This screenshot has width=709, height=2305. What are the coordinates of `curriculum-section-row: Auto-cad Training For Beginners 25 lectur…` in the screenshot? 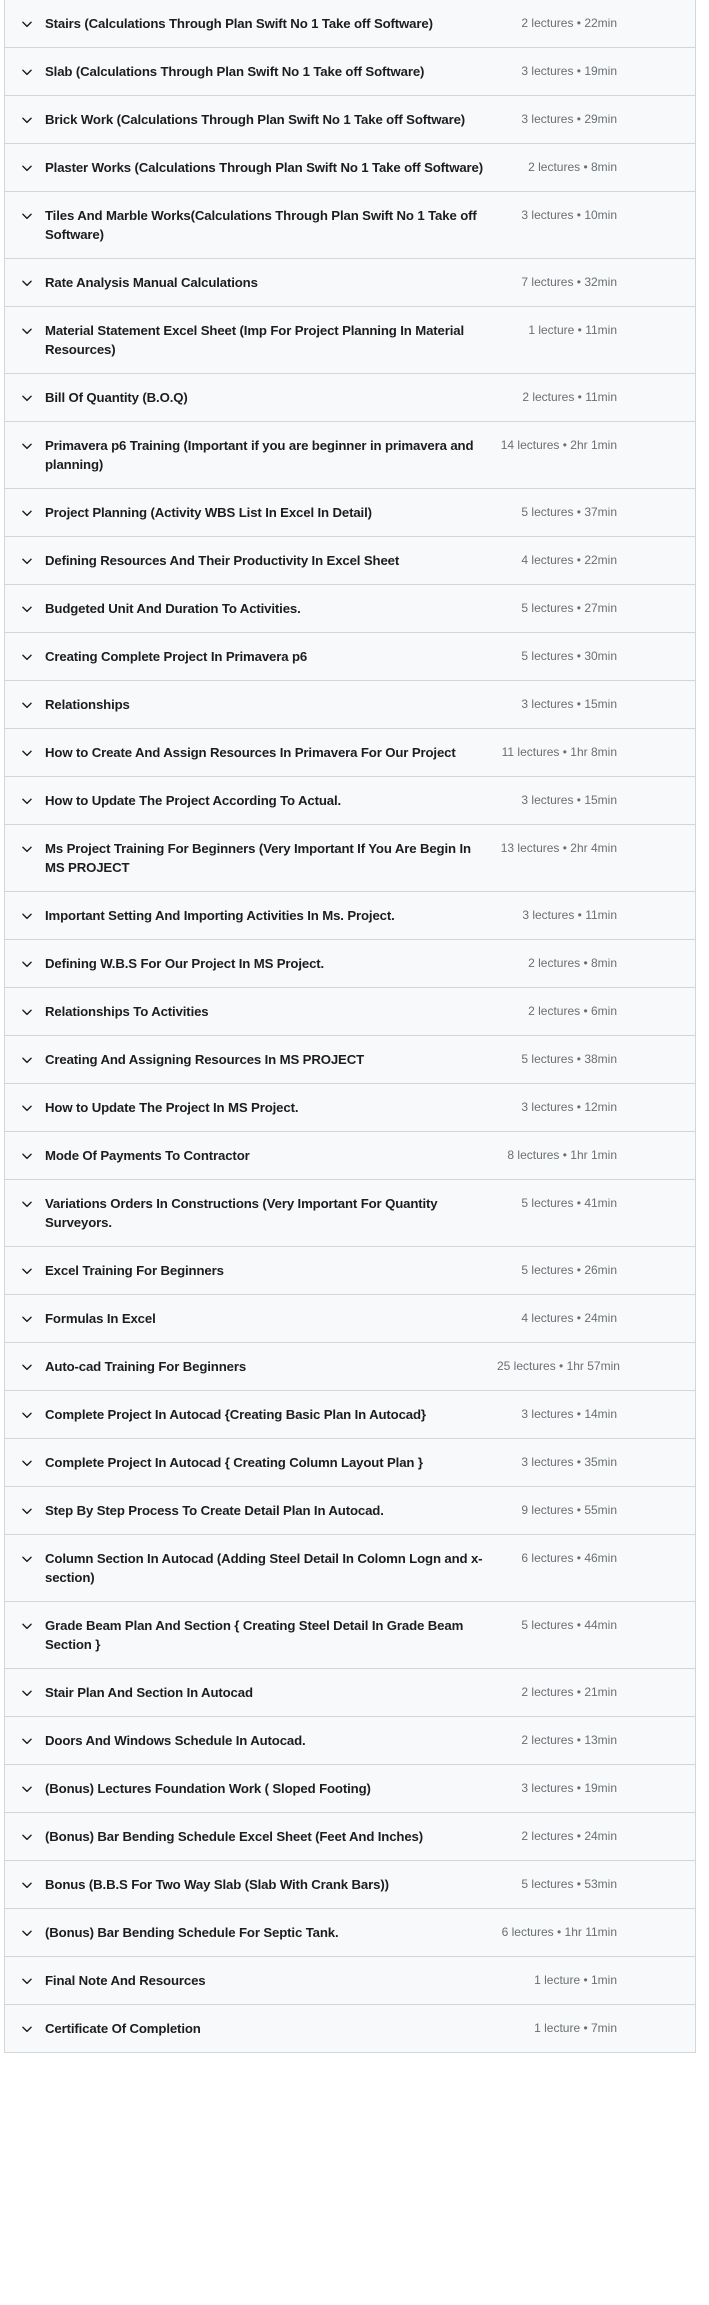 It's located at (350, 1367).